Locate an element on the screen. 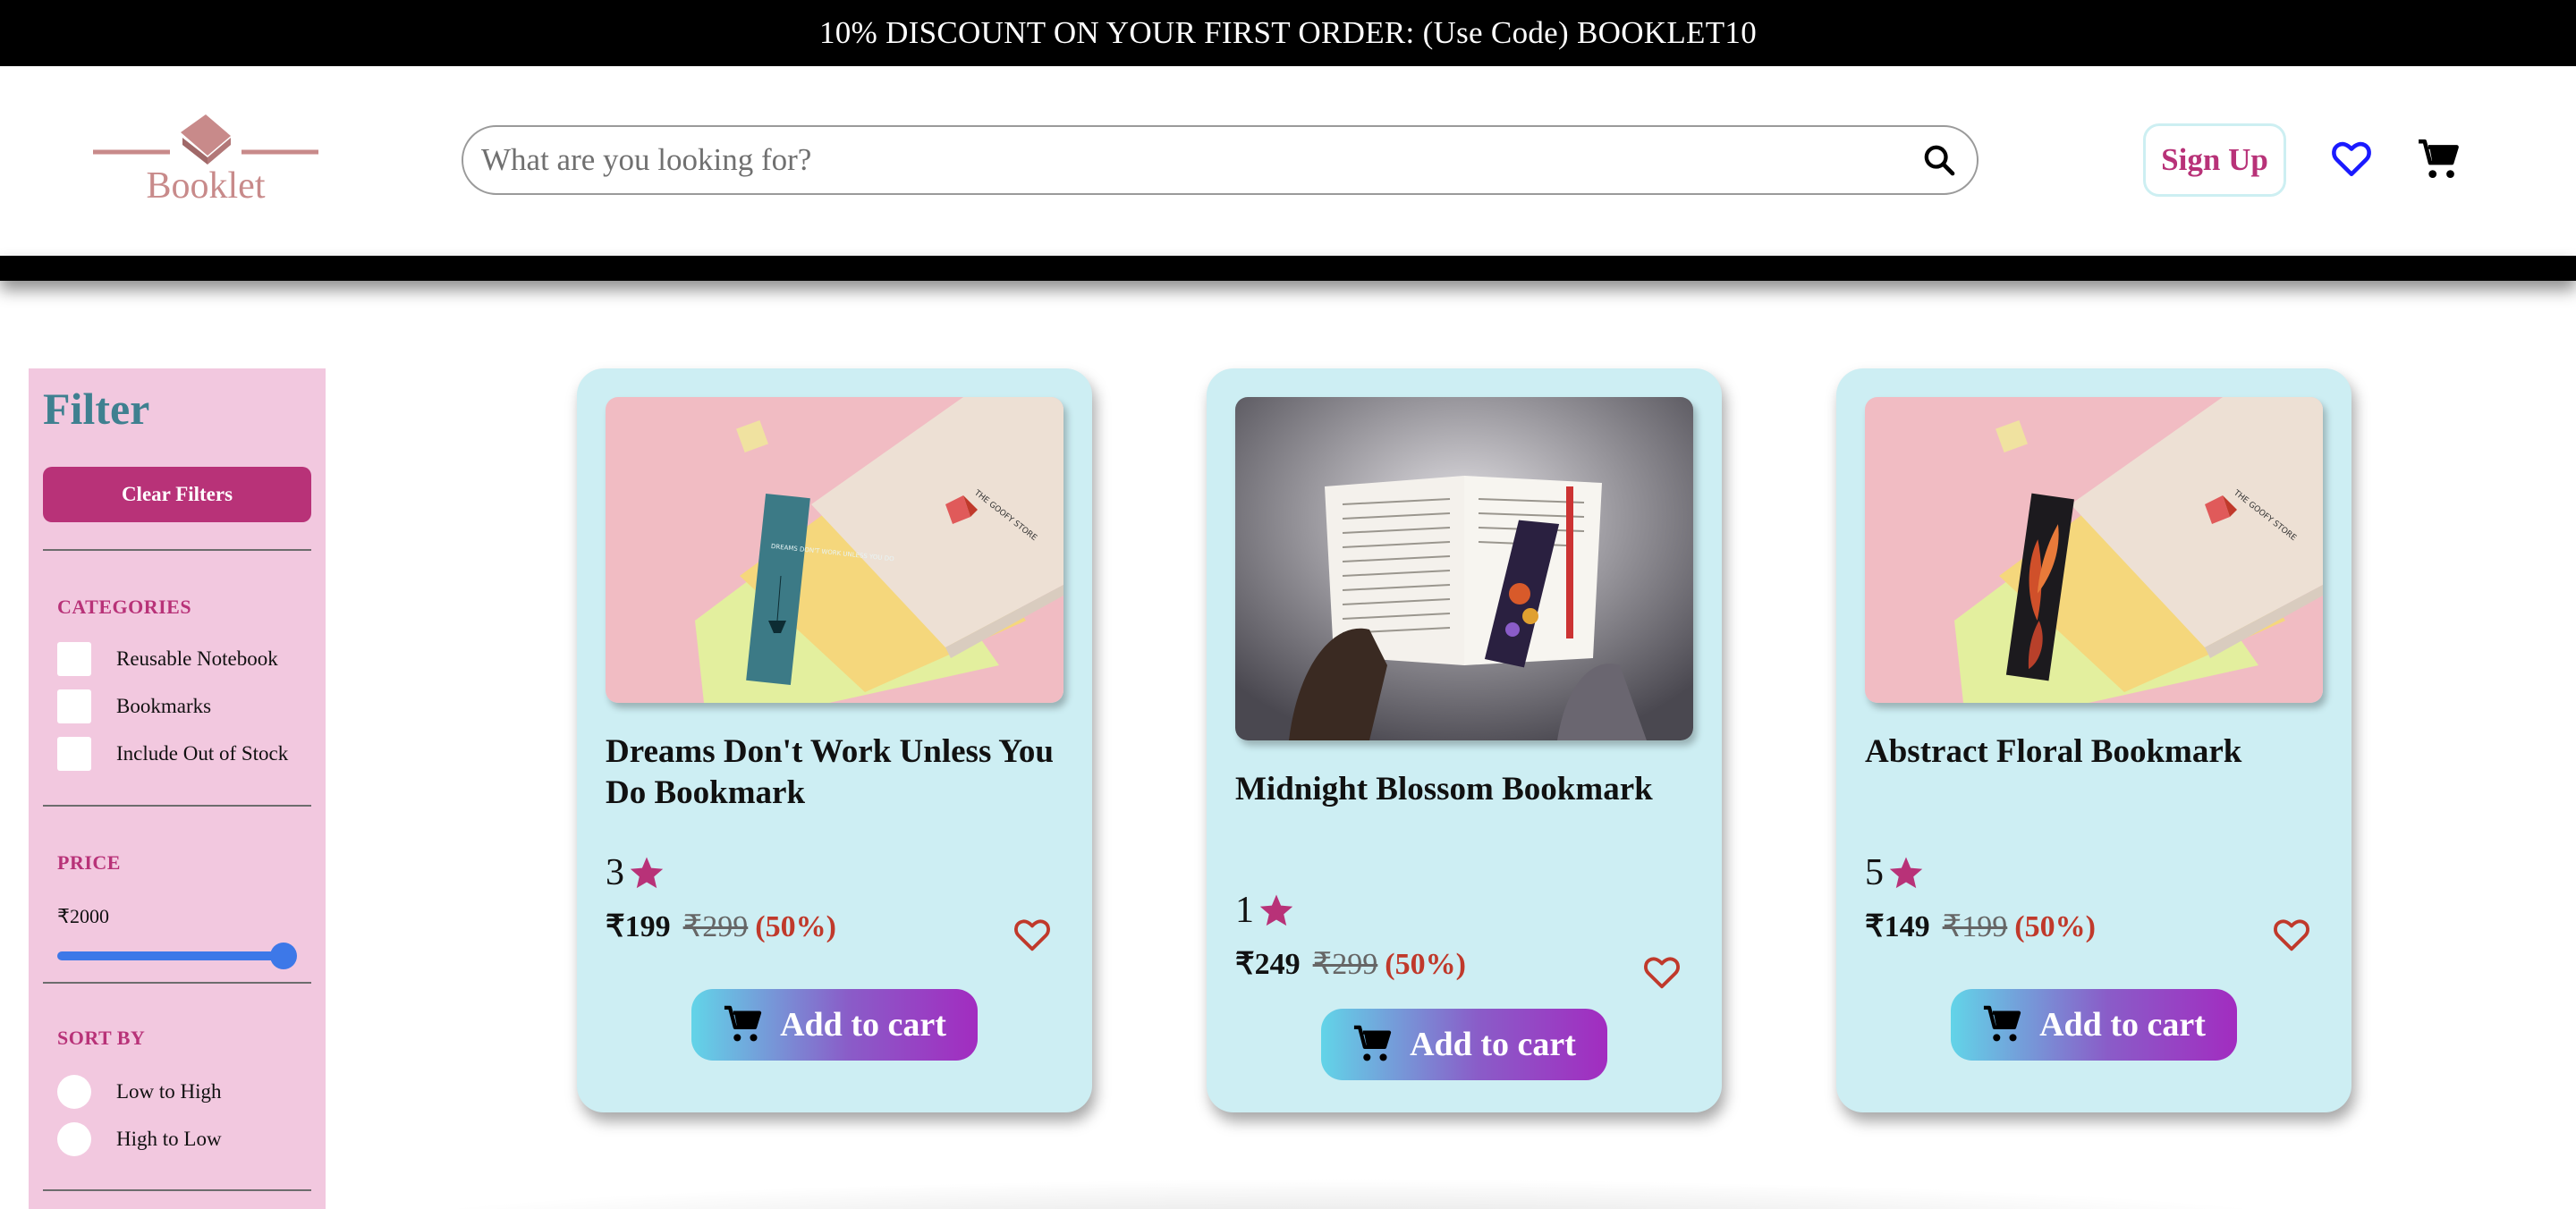  option-label: Low to High is located at coordinates (169, 1091).